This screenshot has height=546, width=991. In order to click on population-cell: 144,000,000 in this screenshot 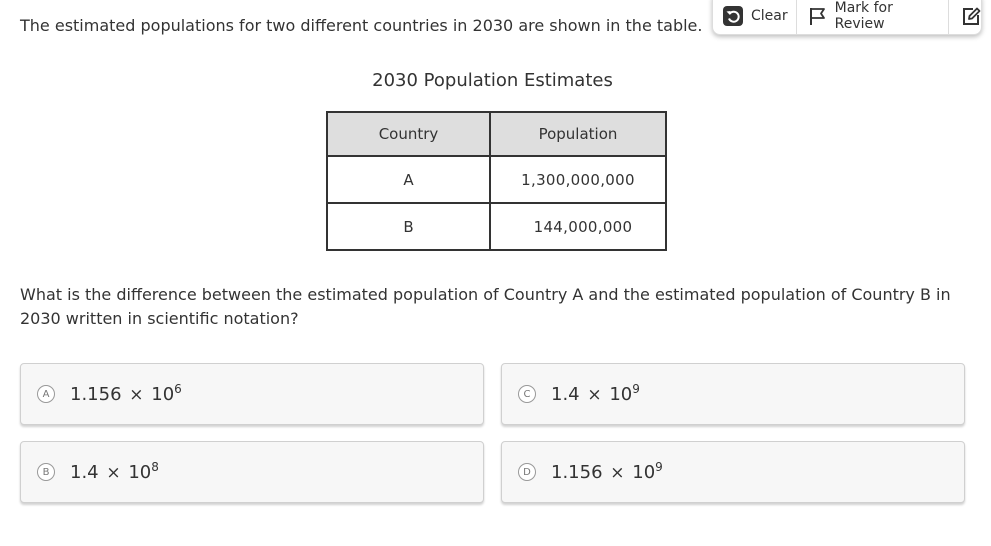, I will do `click(578, 226)`.